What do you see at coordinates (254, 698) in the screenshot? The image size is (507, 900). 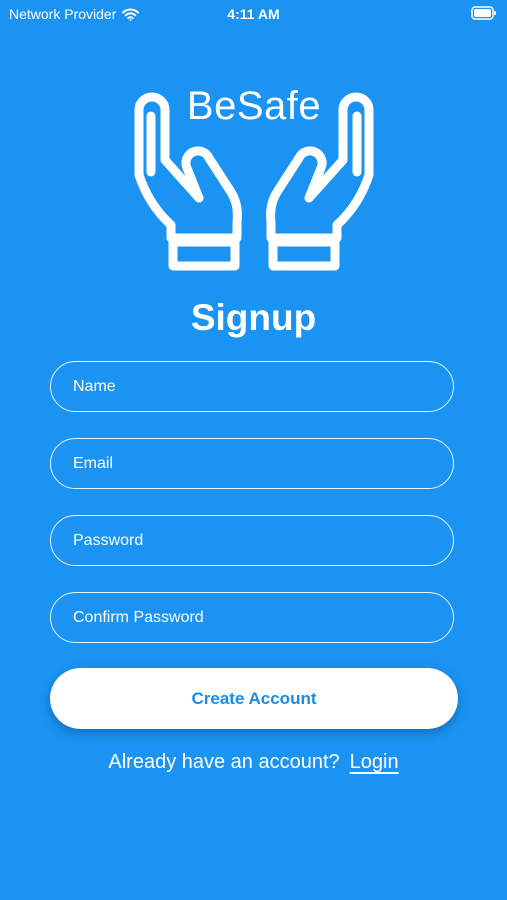 I see `create-account-button: Create Account` at bounding box center [254, 698].